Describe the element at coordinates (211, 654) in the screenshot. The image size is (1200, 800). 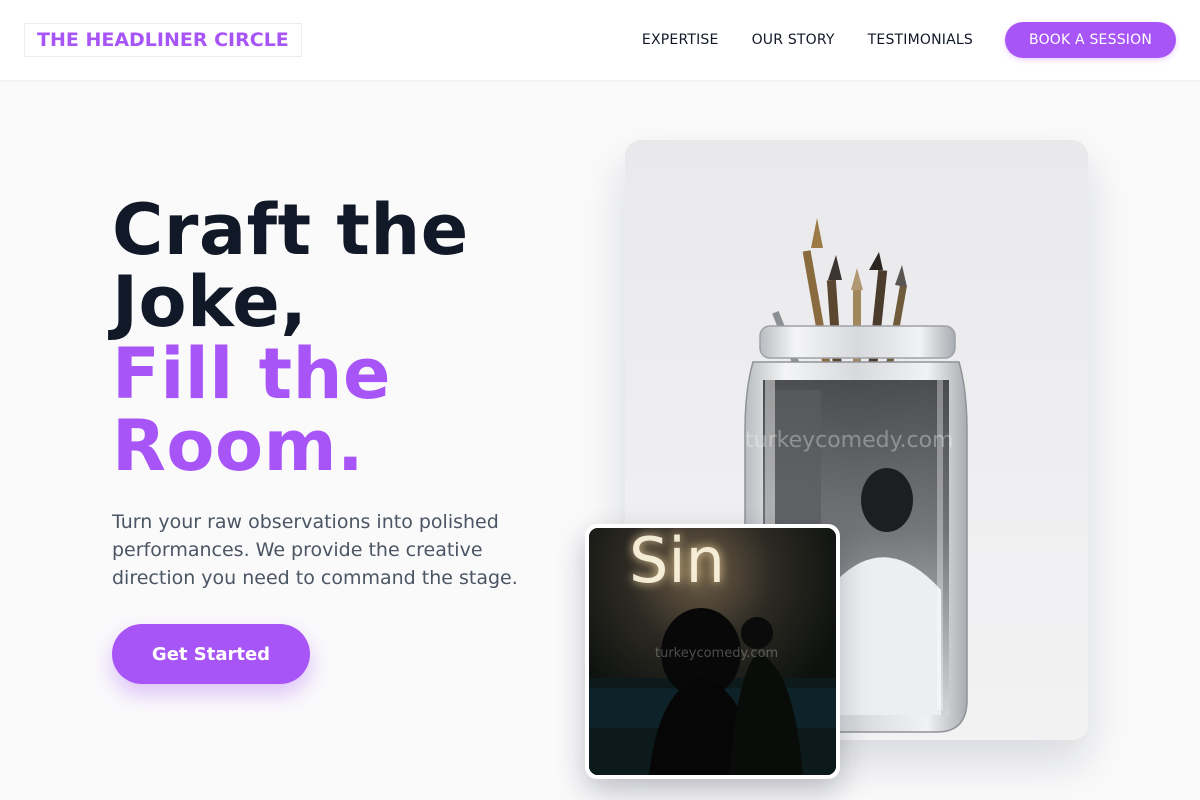
I see `get-started-button: Get Started` at that location.